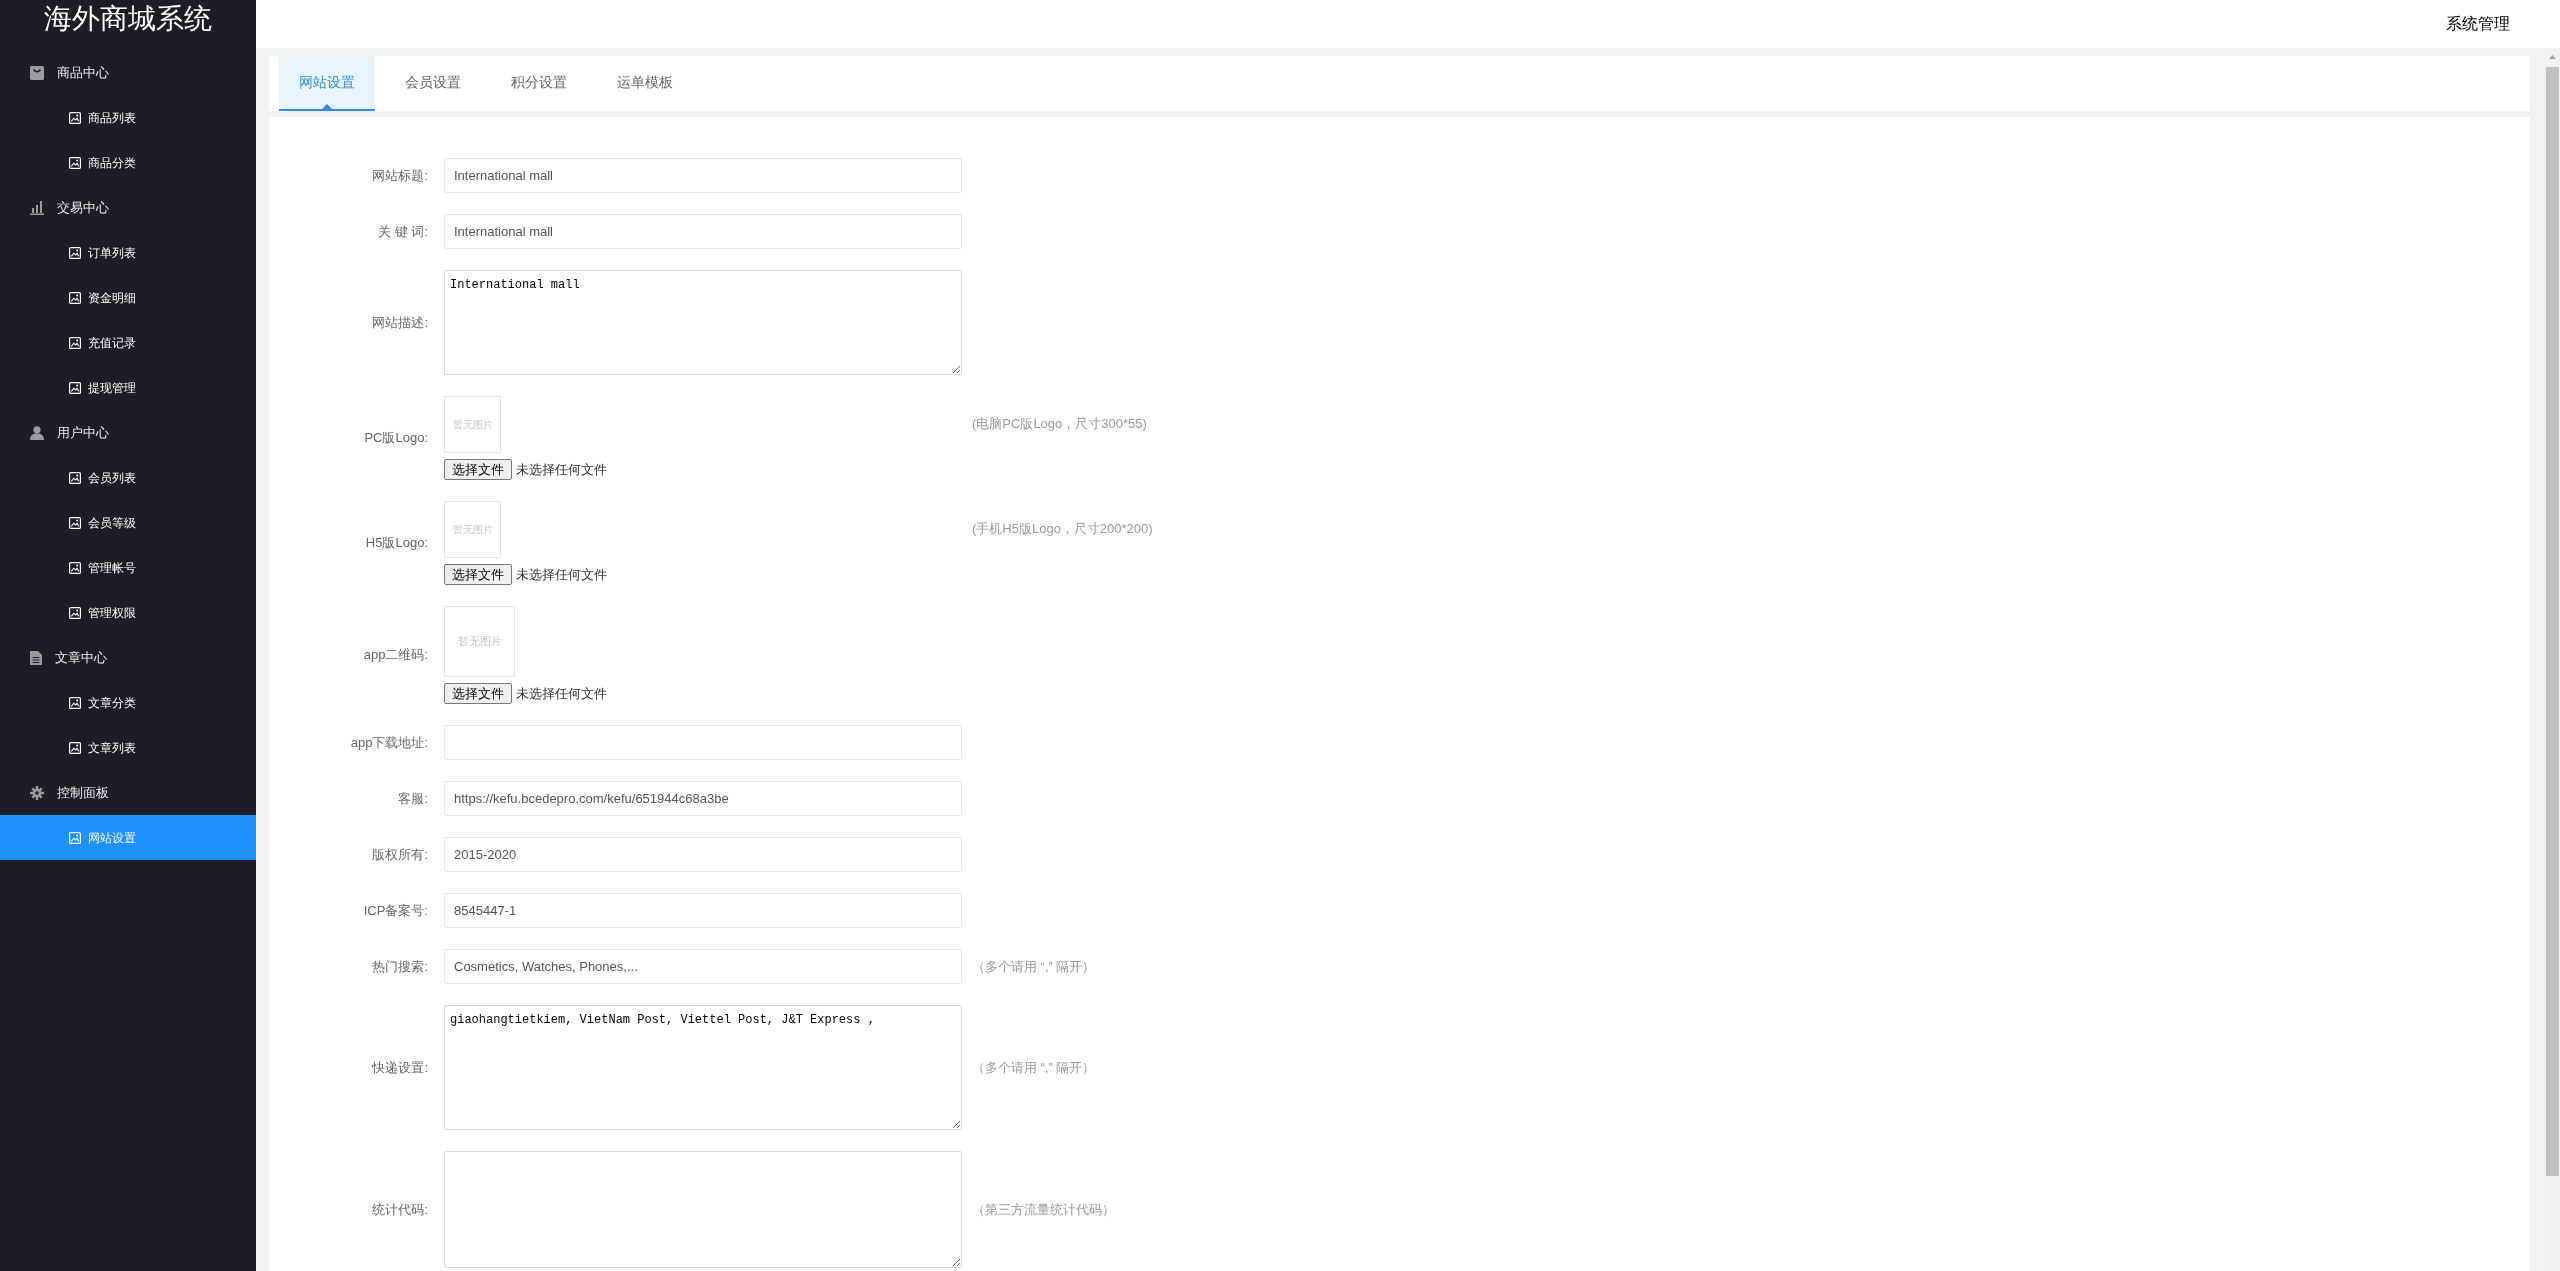 The width and height of the screenshot is (2560, 1271). Describe the element at coordinates (703, 1067) in the screenshot. I see `text-area: giaohangtietkiem, VietNam Post, Viettel Post, J&T Express ,` at that location.